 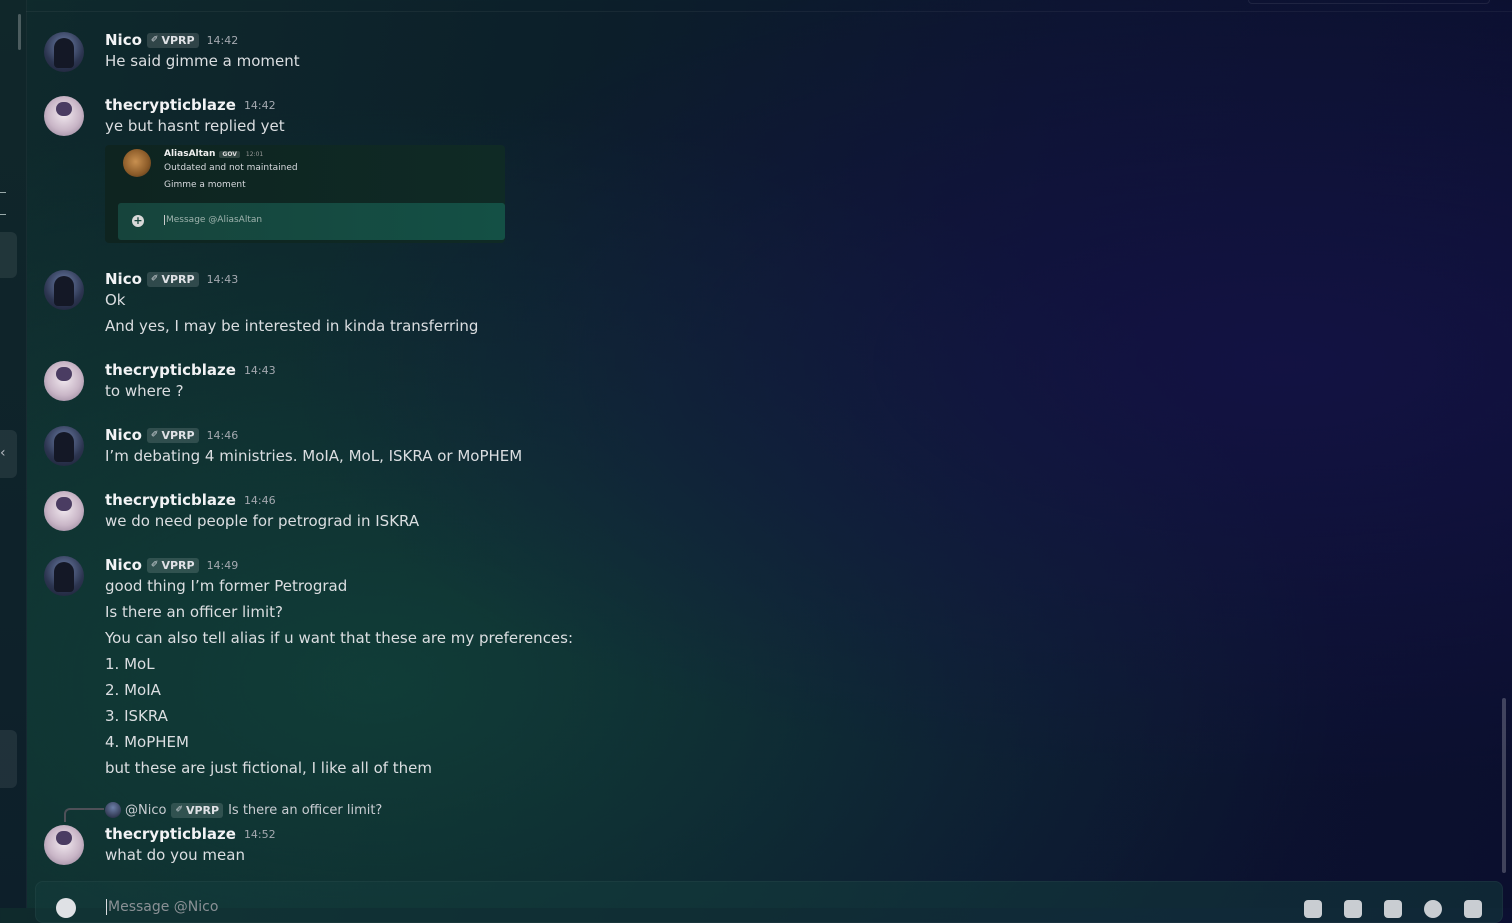 I want to click on message-text: we do need people for petrograd in ISKRA, so click(x=262, y=521).